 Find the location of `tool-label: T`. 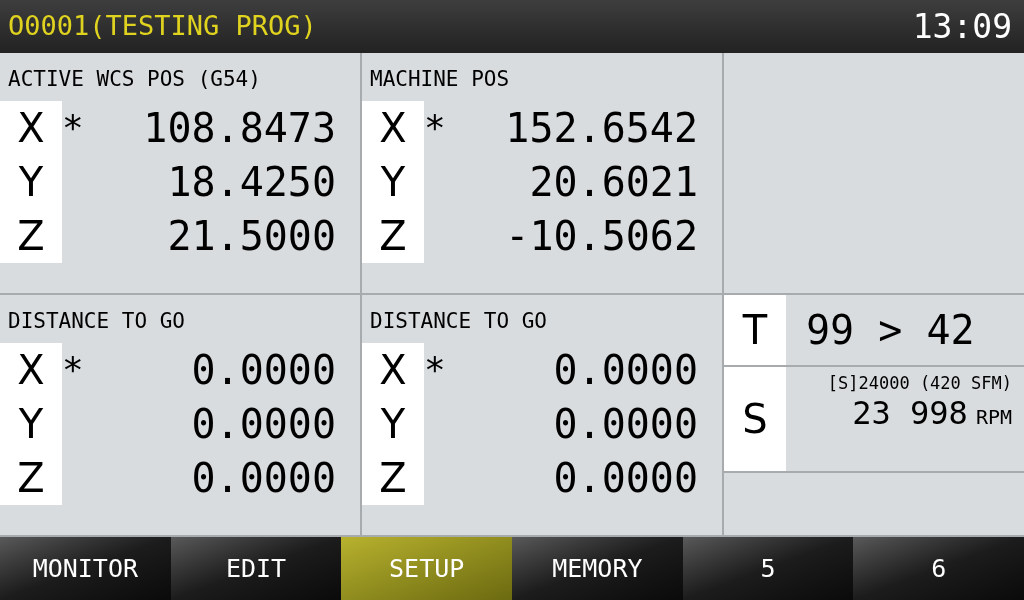

tool-label: T is located at coordinates (755, 330).